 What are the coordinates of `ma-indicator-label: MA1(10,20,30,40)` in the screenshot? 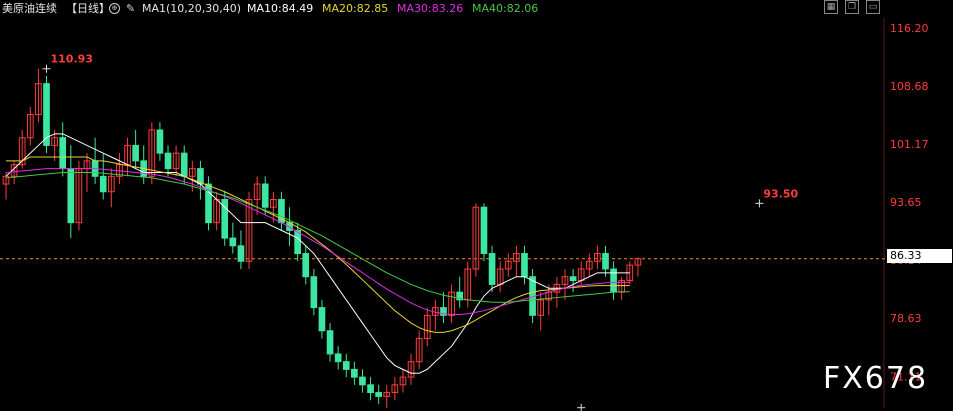 It's located at (191, 9).